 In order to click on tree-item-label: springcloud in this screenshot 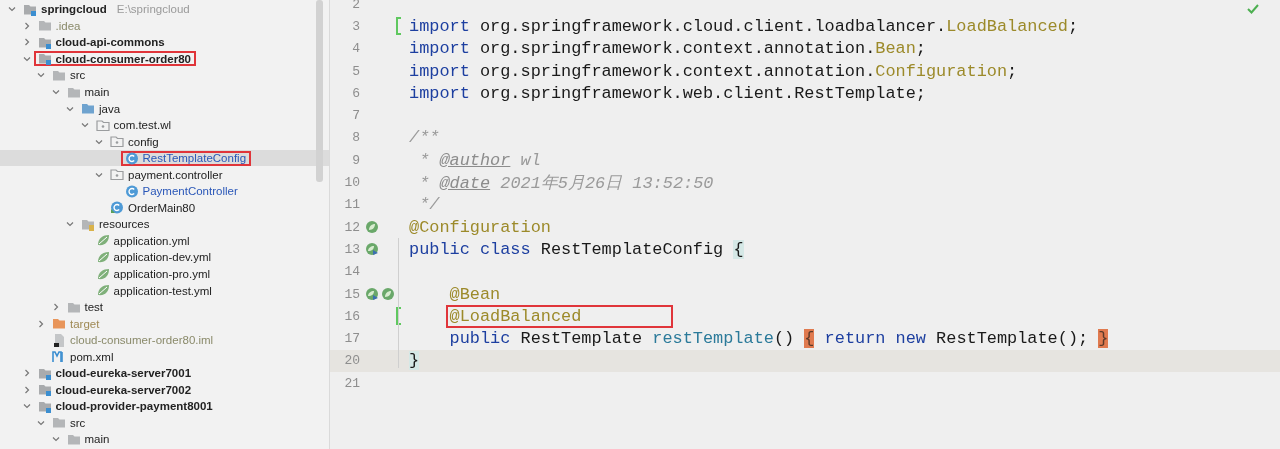, I will do `click(74, 9)`.